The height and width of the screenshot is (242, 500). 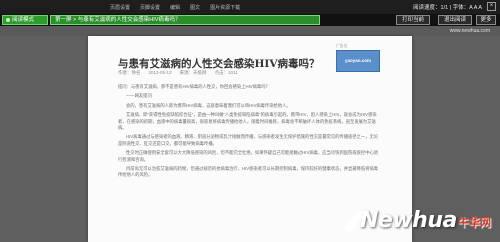 What do you see at coordinates (250, 31) in the screenshot?
I see `tool-strip: www.newhua.com` at bounding box center [250, 31].